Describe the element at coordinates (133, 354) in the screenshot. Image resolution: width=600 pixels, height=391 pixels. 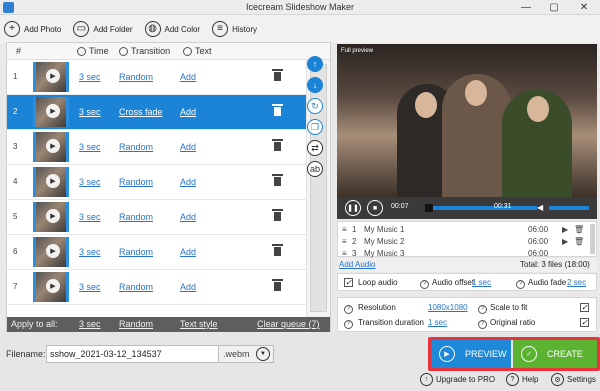
I see `filename-input` at that location.